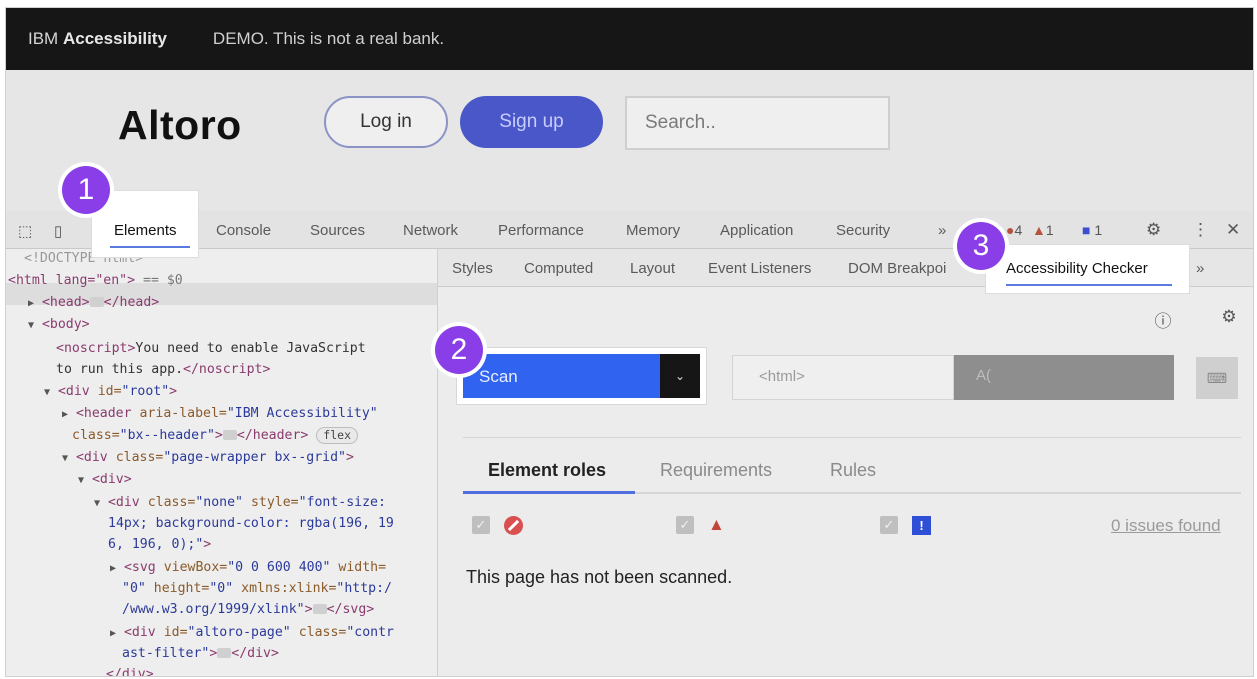 The height and width of the screenshot is (679, 1257). What do you see at coordinates (1092, 230) in the screenshot?
I see `messages-badge: ■ 1` at bounding box center [1092, 230].